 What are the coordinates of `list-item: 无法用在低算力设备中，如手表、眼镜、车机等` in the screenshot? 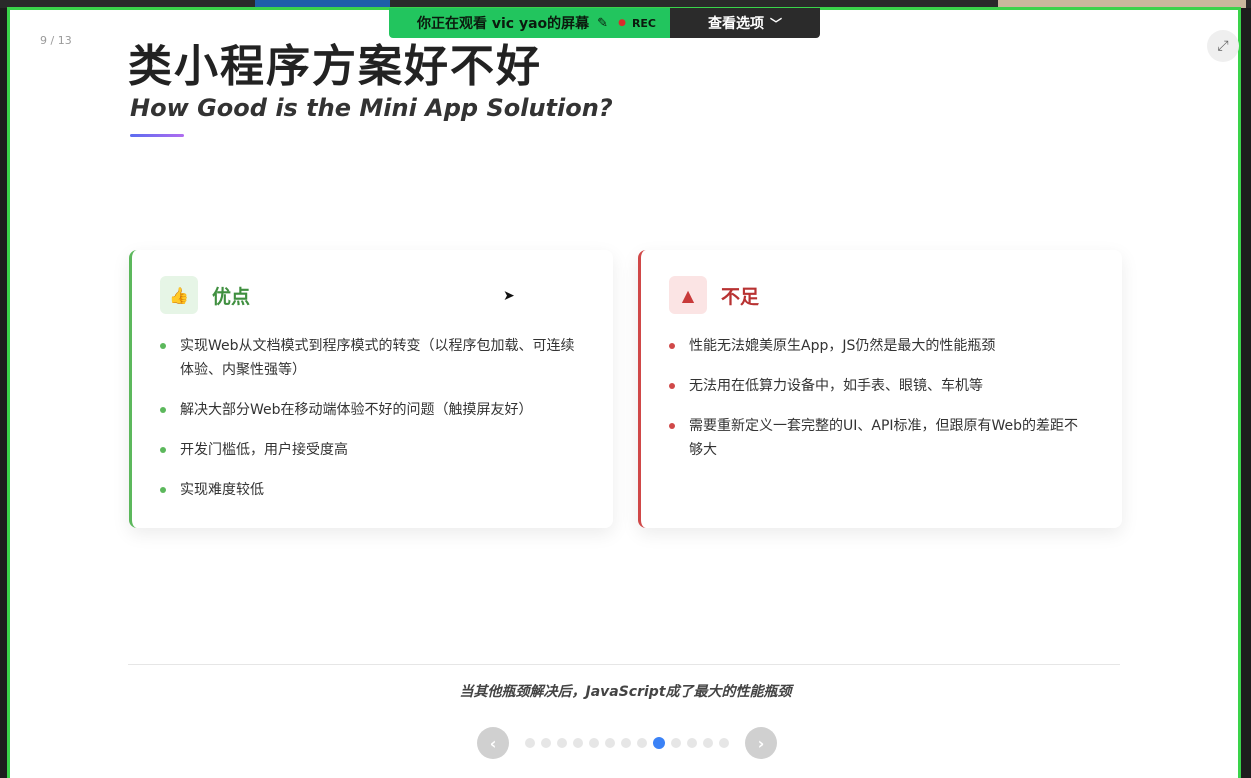 It's located at (879, 386).